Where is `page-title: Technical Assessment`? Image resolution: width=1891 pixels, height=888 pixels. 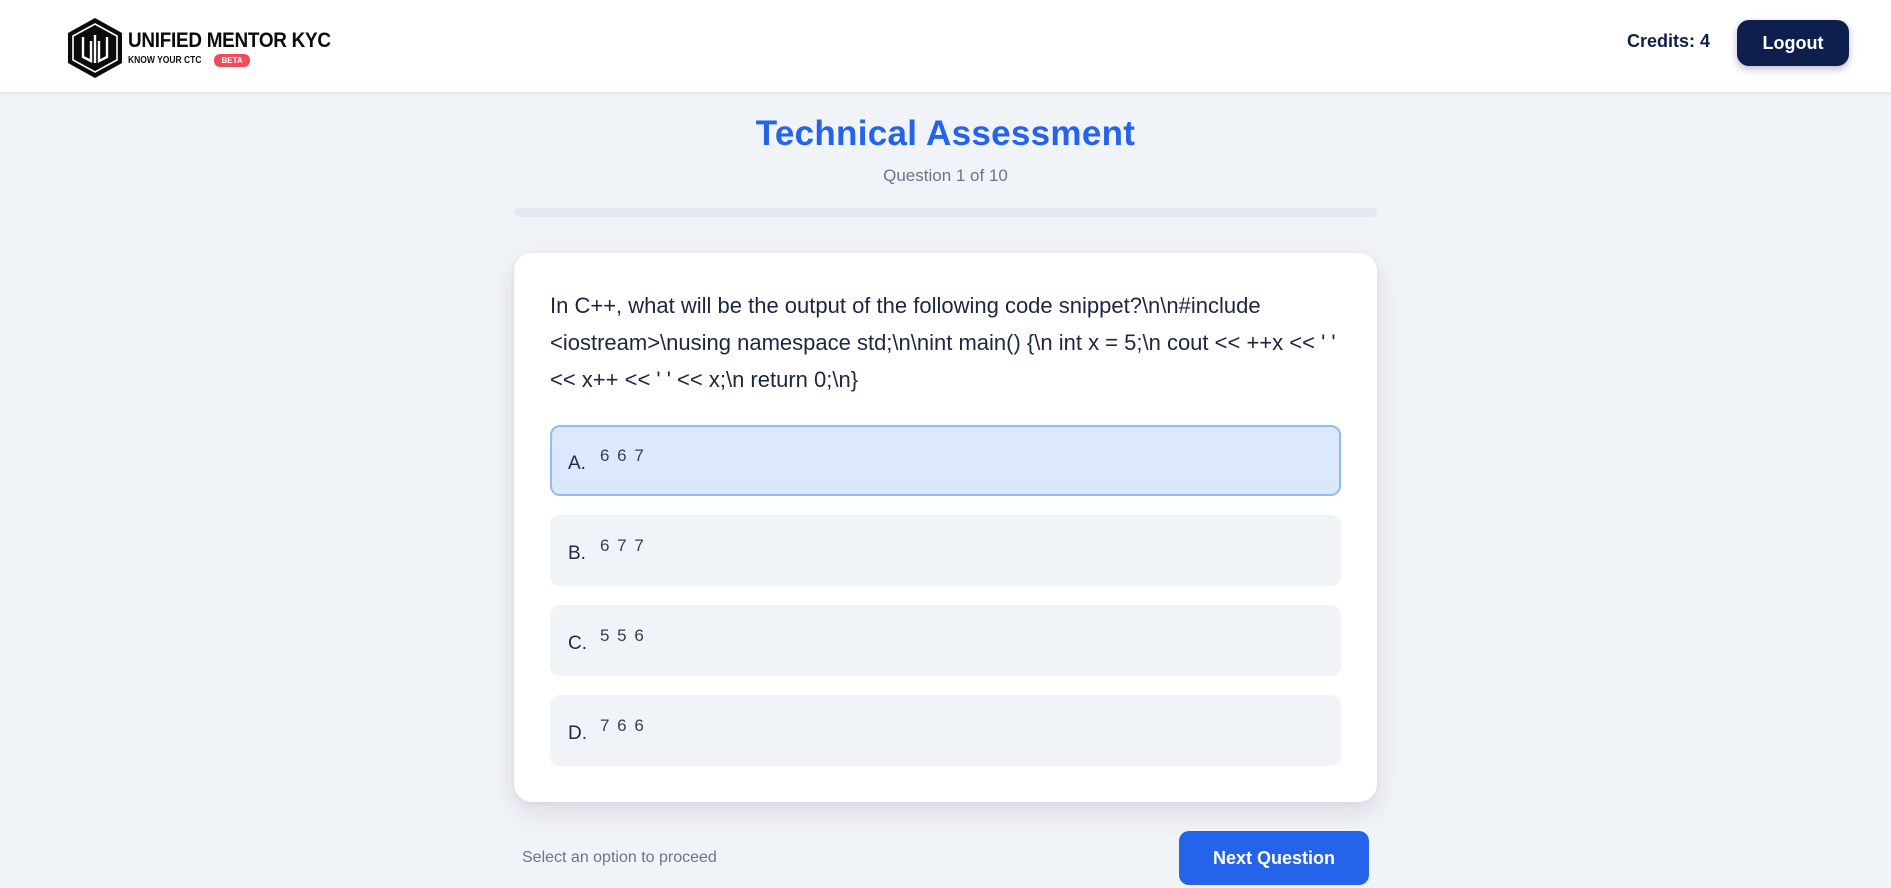
page-title: Technical Assessment is located at coordinates (945, 133).